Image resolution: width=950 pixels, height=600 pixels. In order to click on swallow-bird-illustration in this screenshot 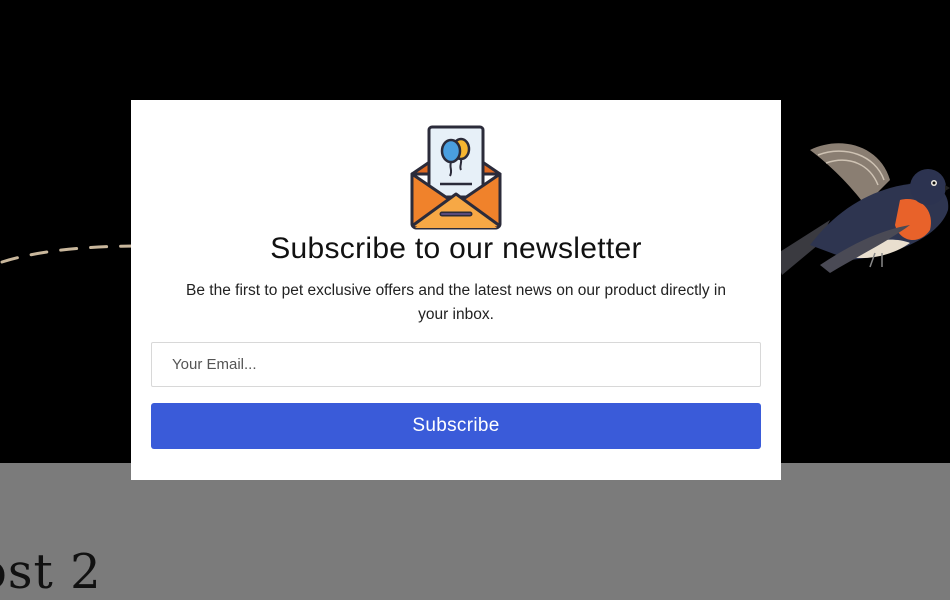, I will do `click(862, 209)`.